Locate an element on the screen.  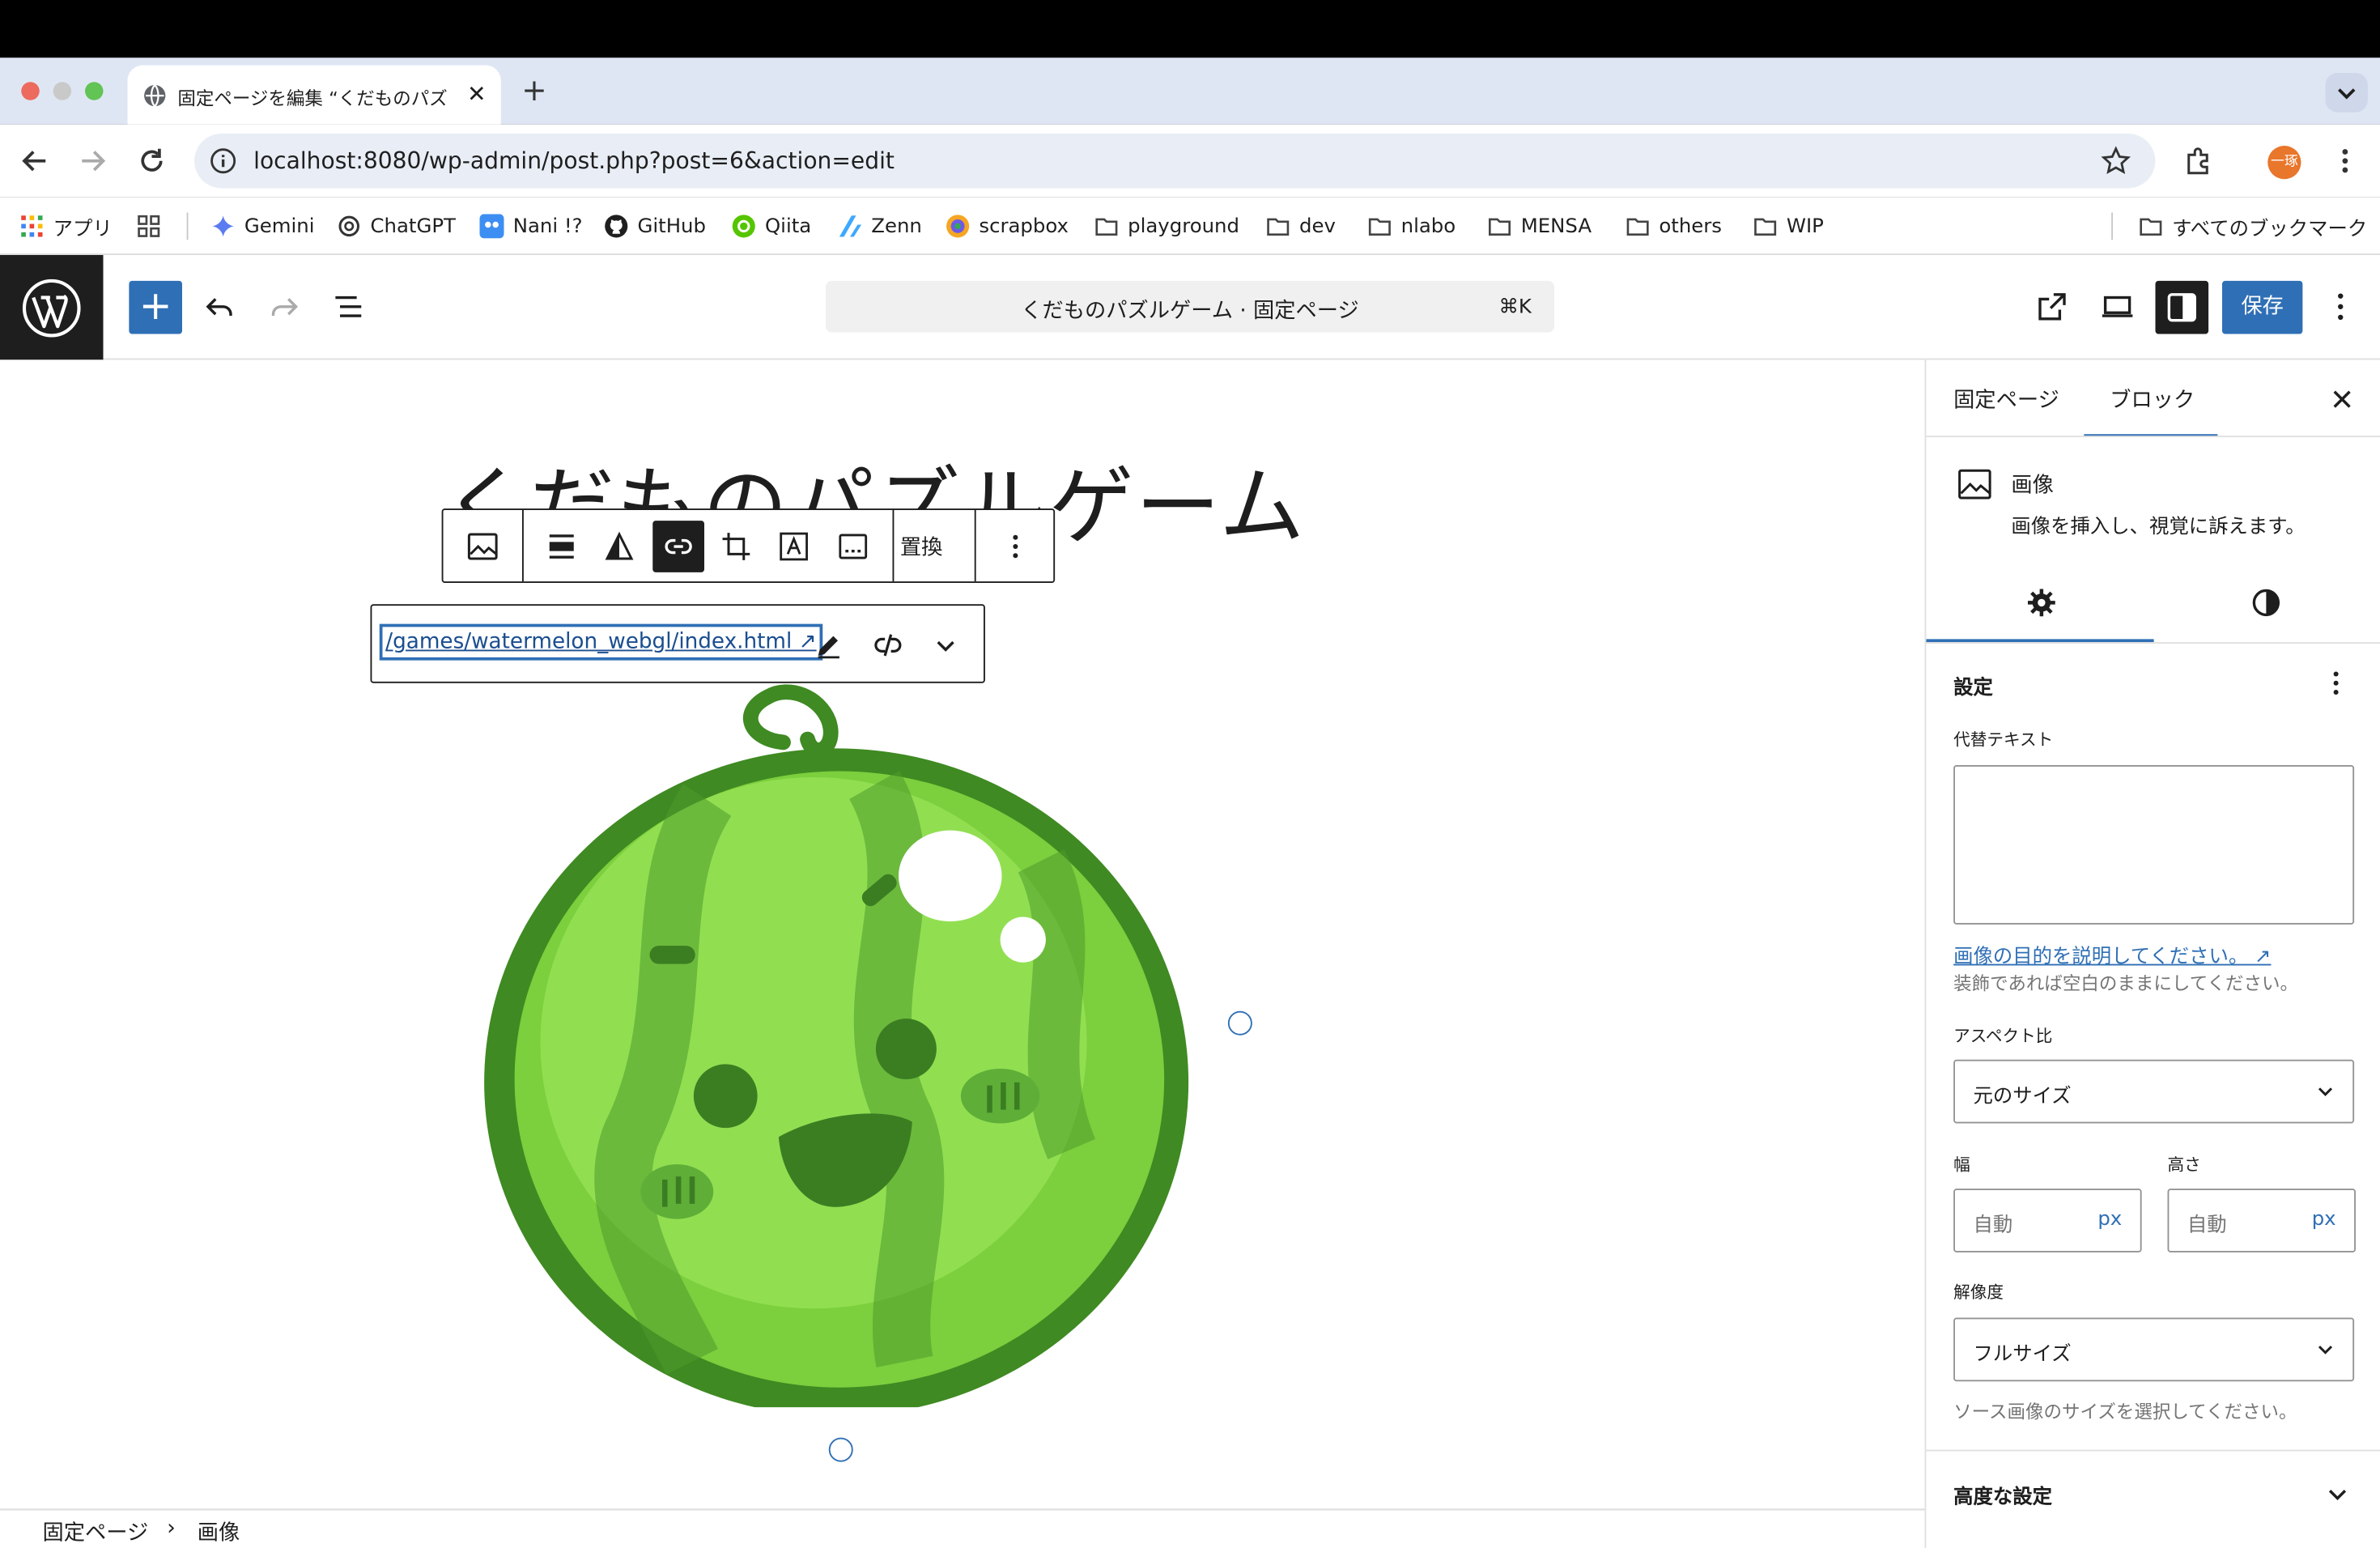
bookmark-all-bookmarks: すべてのブックマーク is located at coordinates (2253, 226).